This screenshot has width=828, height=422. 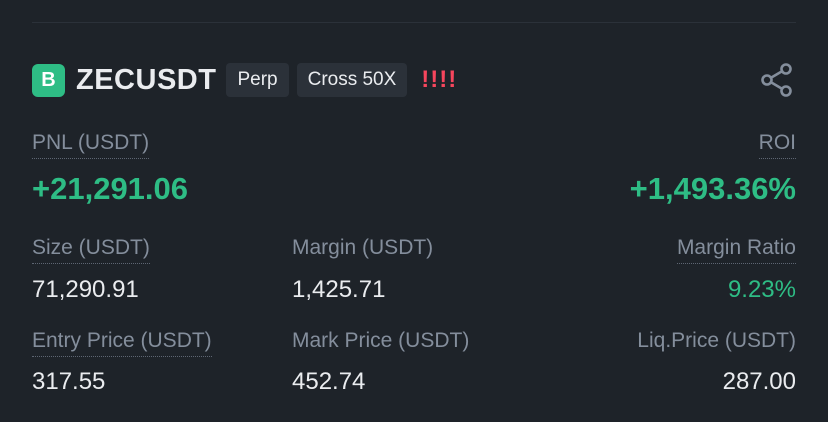 What do you see at coordinates (414, 147) in the screenshot?
I see `pnl-roi-labels: PNL (USDT) ROI` at bounding box center [414, 147].